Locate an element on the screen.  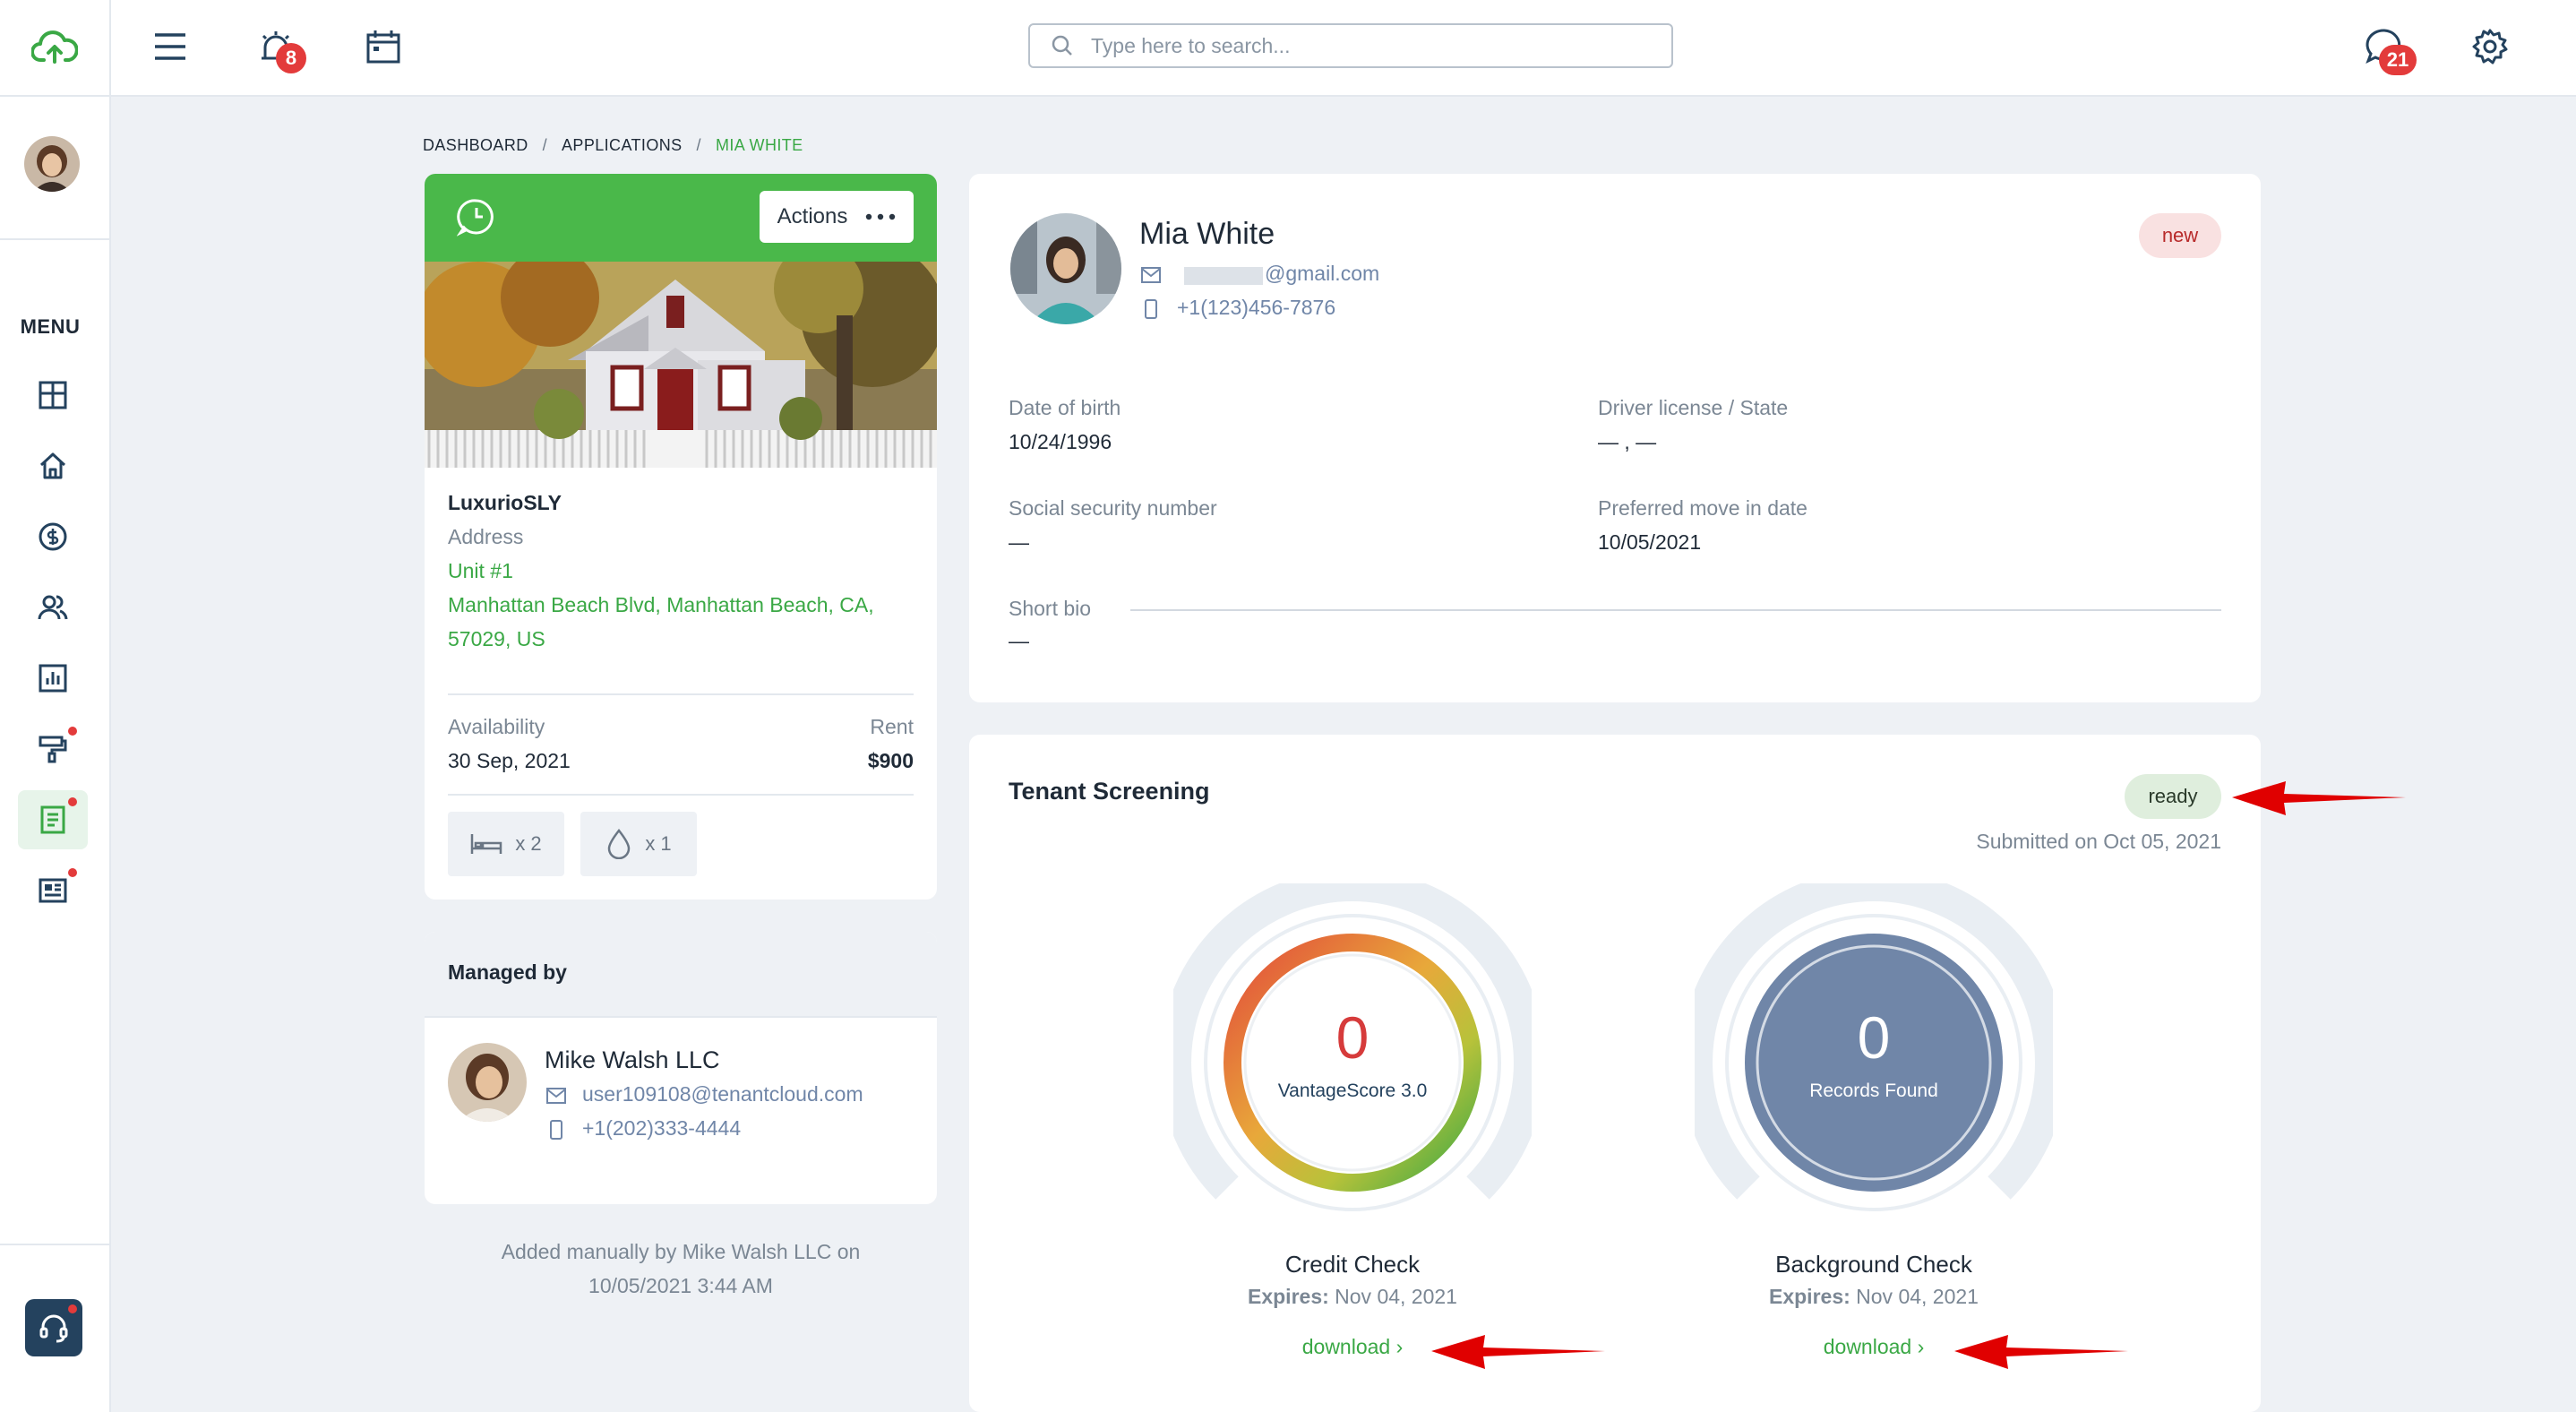
background-expires-label: Expires: is located at coordinates (1809, 1296).